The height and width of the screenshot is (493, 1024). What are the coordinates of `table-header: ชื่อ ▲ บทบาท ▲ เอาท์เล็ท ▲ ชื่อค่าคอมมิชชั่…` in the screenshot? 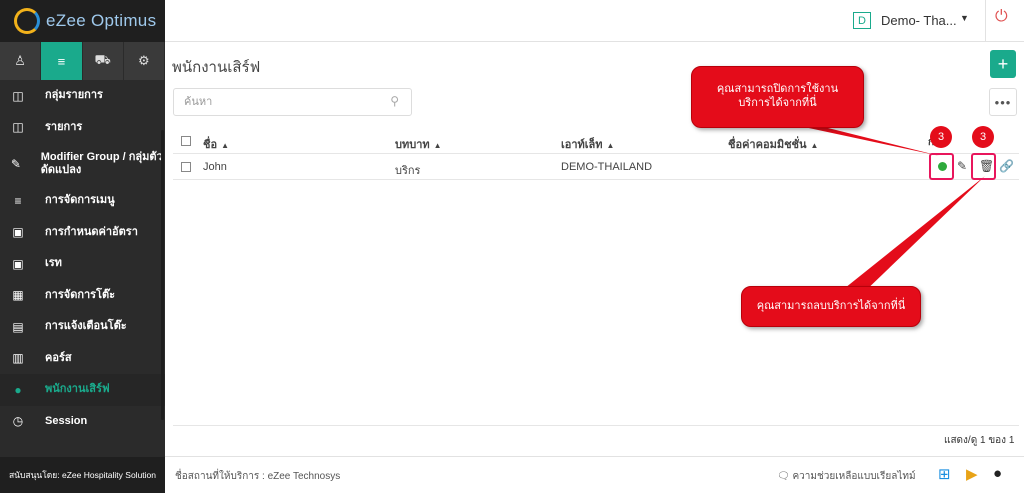 It's located at (596, 141).